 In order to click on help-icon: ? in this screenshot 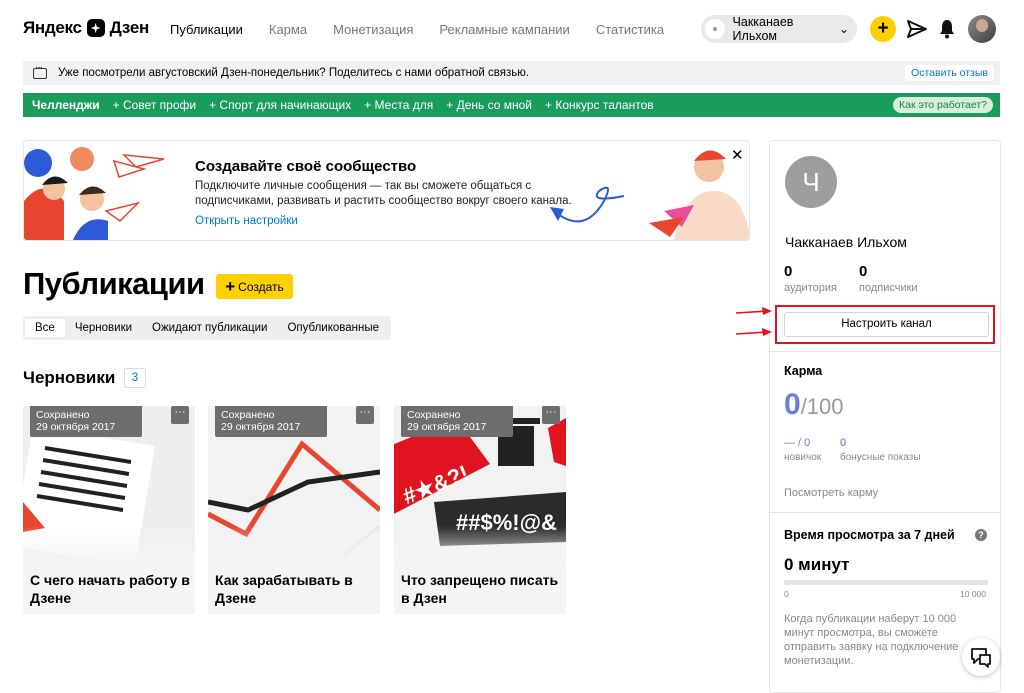, I will do `click(981, 535)`.